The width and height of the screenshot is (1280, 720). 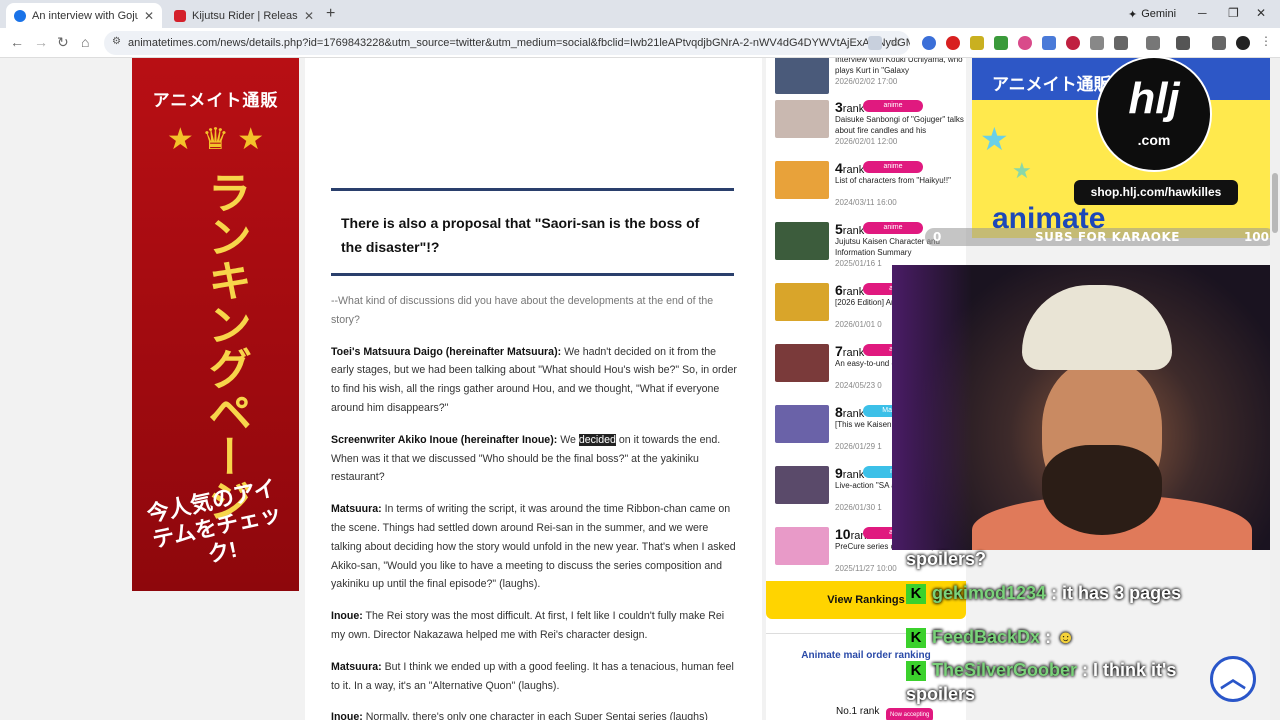 I want to click on close-window-icon: ✕, so click(x=1261, y=13).